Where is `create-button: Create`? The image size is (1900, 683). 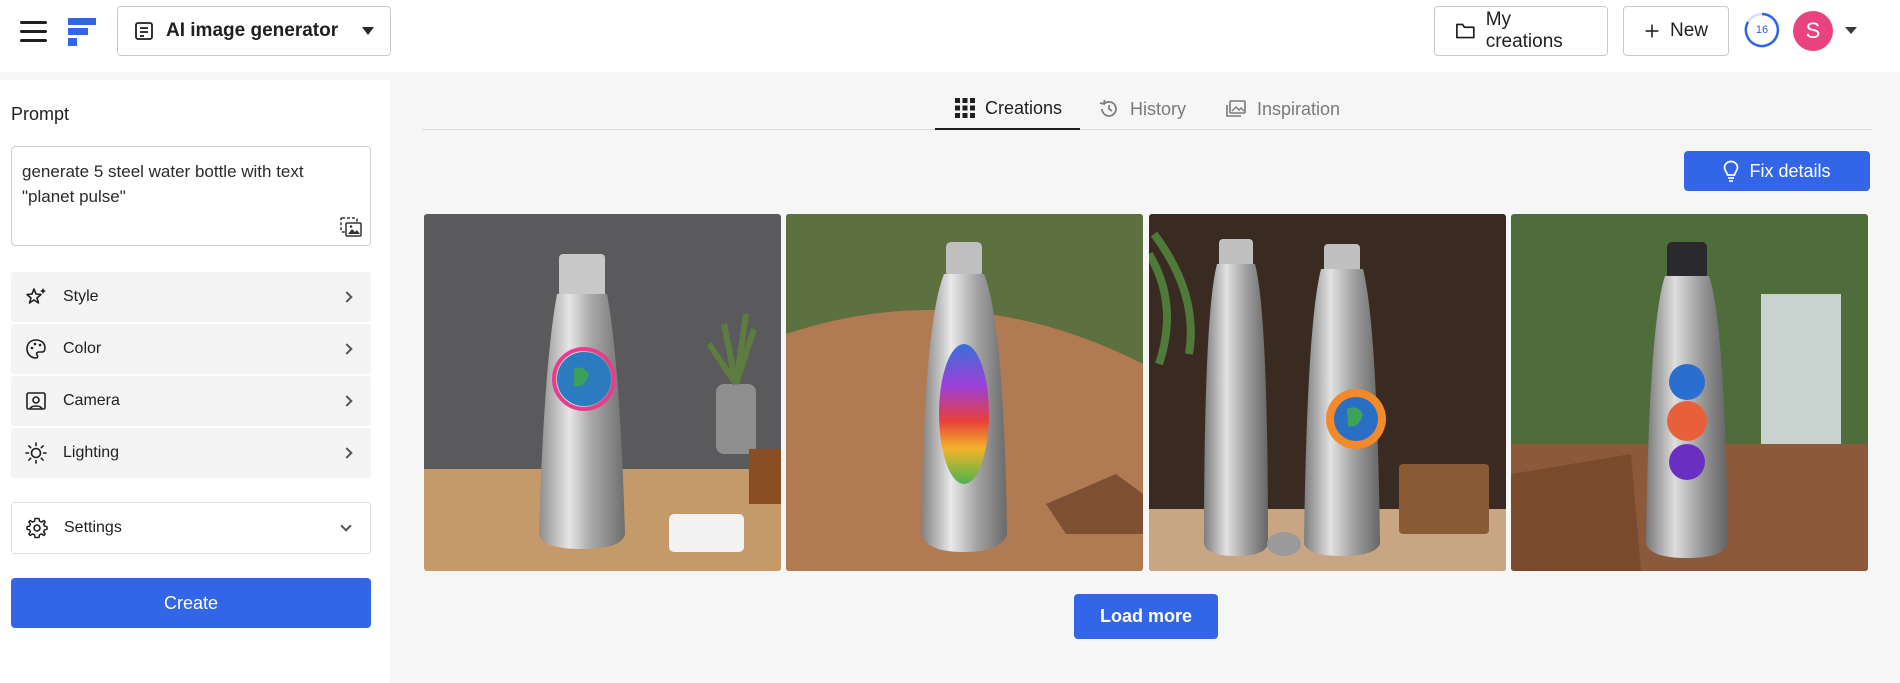 create-button: Create is located at coordinates (191, 603).